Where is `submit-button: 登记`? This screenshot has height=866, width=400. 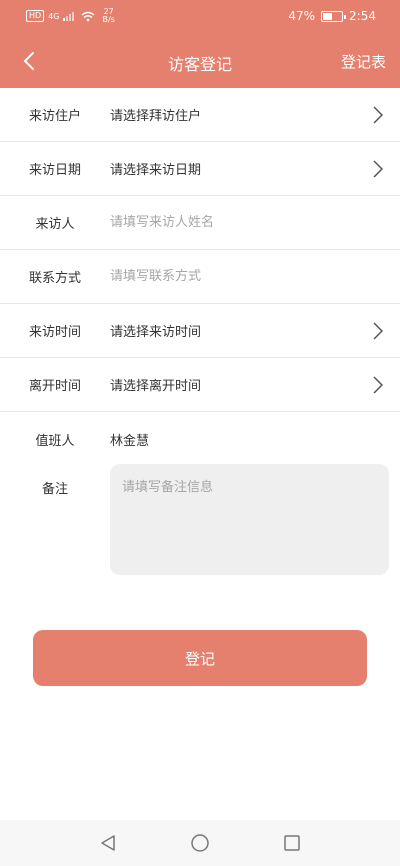
submit-button: 登记 is located at coordinates (200, 658).